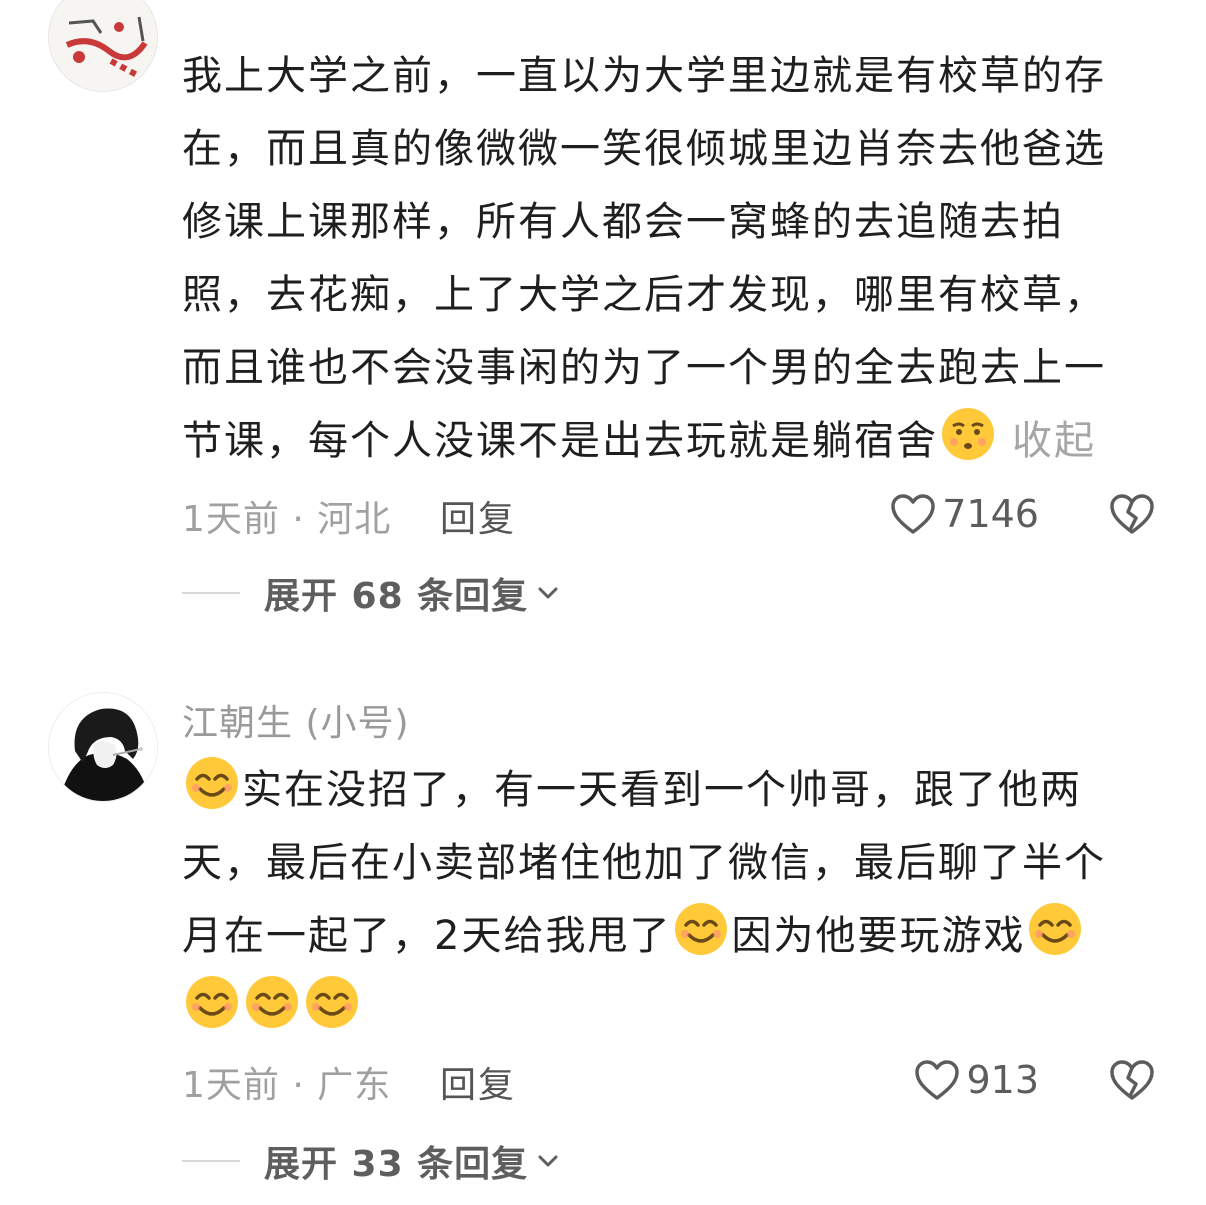  What do you see at coordinates (644, 368) in the screenshot?
I see `comment-line: 而且谁也不会没事闲的为了一个男的全去跑去上一` at bounding box center [644, 368].